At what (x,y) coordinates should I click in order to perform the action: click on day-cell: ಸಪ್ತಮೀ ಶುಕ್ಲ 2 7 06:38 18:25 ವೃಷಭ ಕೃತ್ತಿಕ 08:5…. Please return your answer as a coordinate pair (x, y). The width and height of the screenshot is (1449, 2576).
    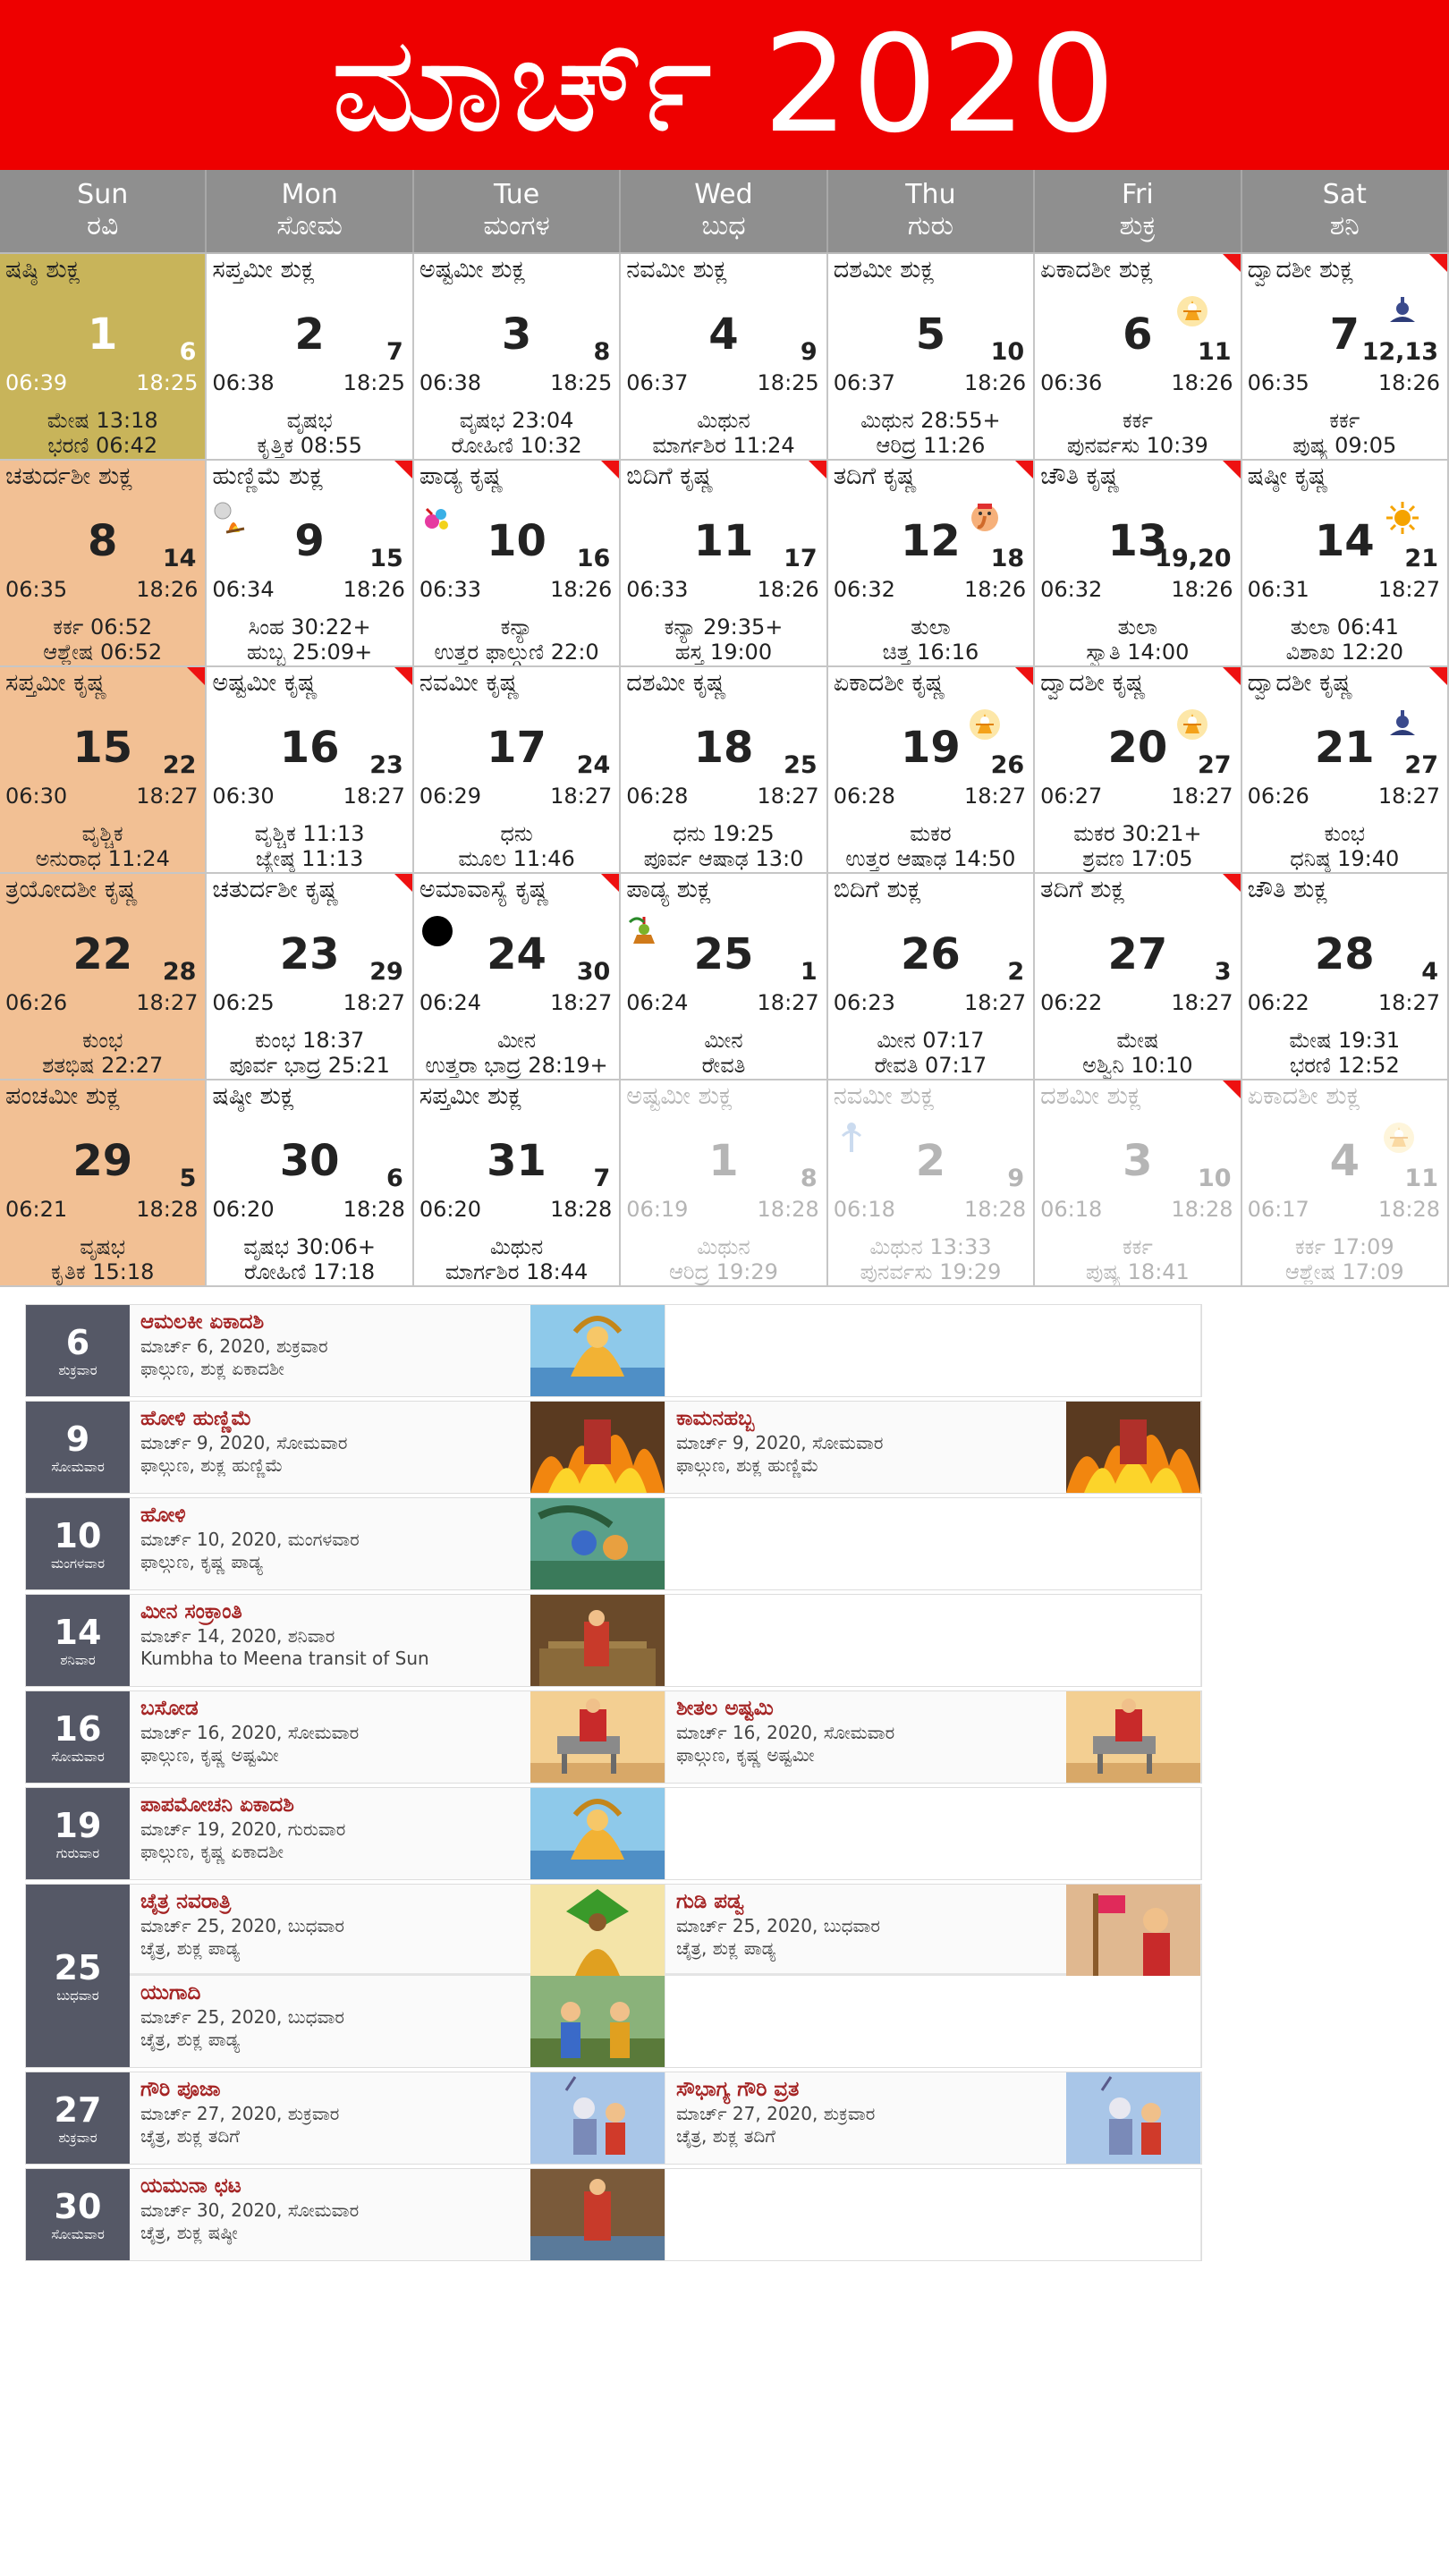
    Looking at the image, I should click on (310, 357).